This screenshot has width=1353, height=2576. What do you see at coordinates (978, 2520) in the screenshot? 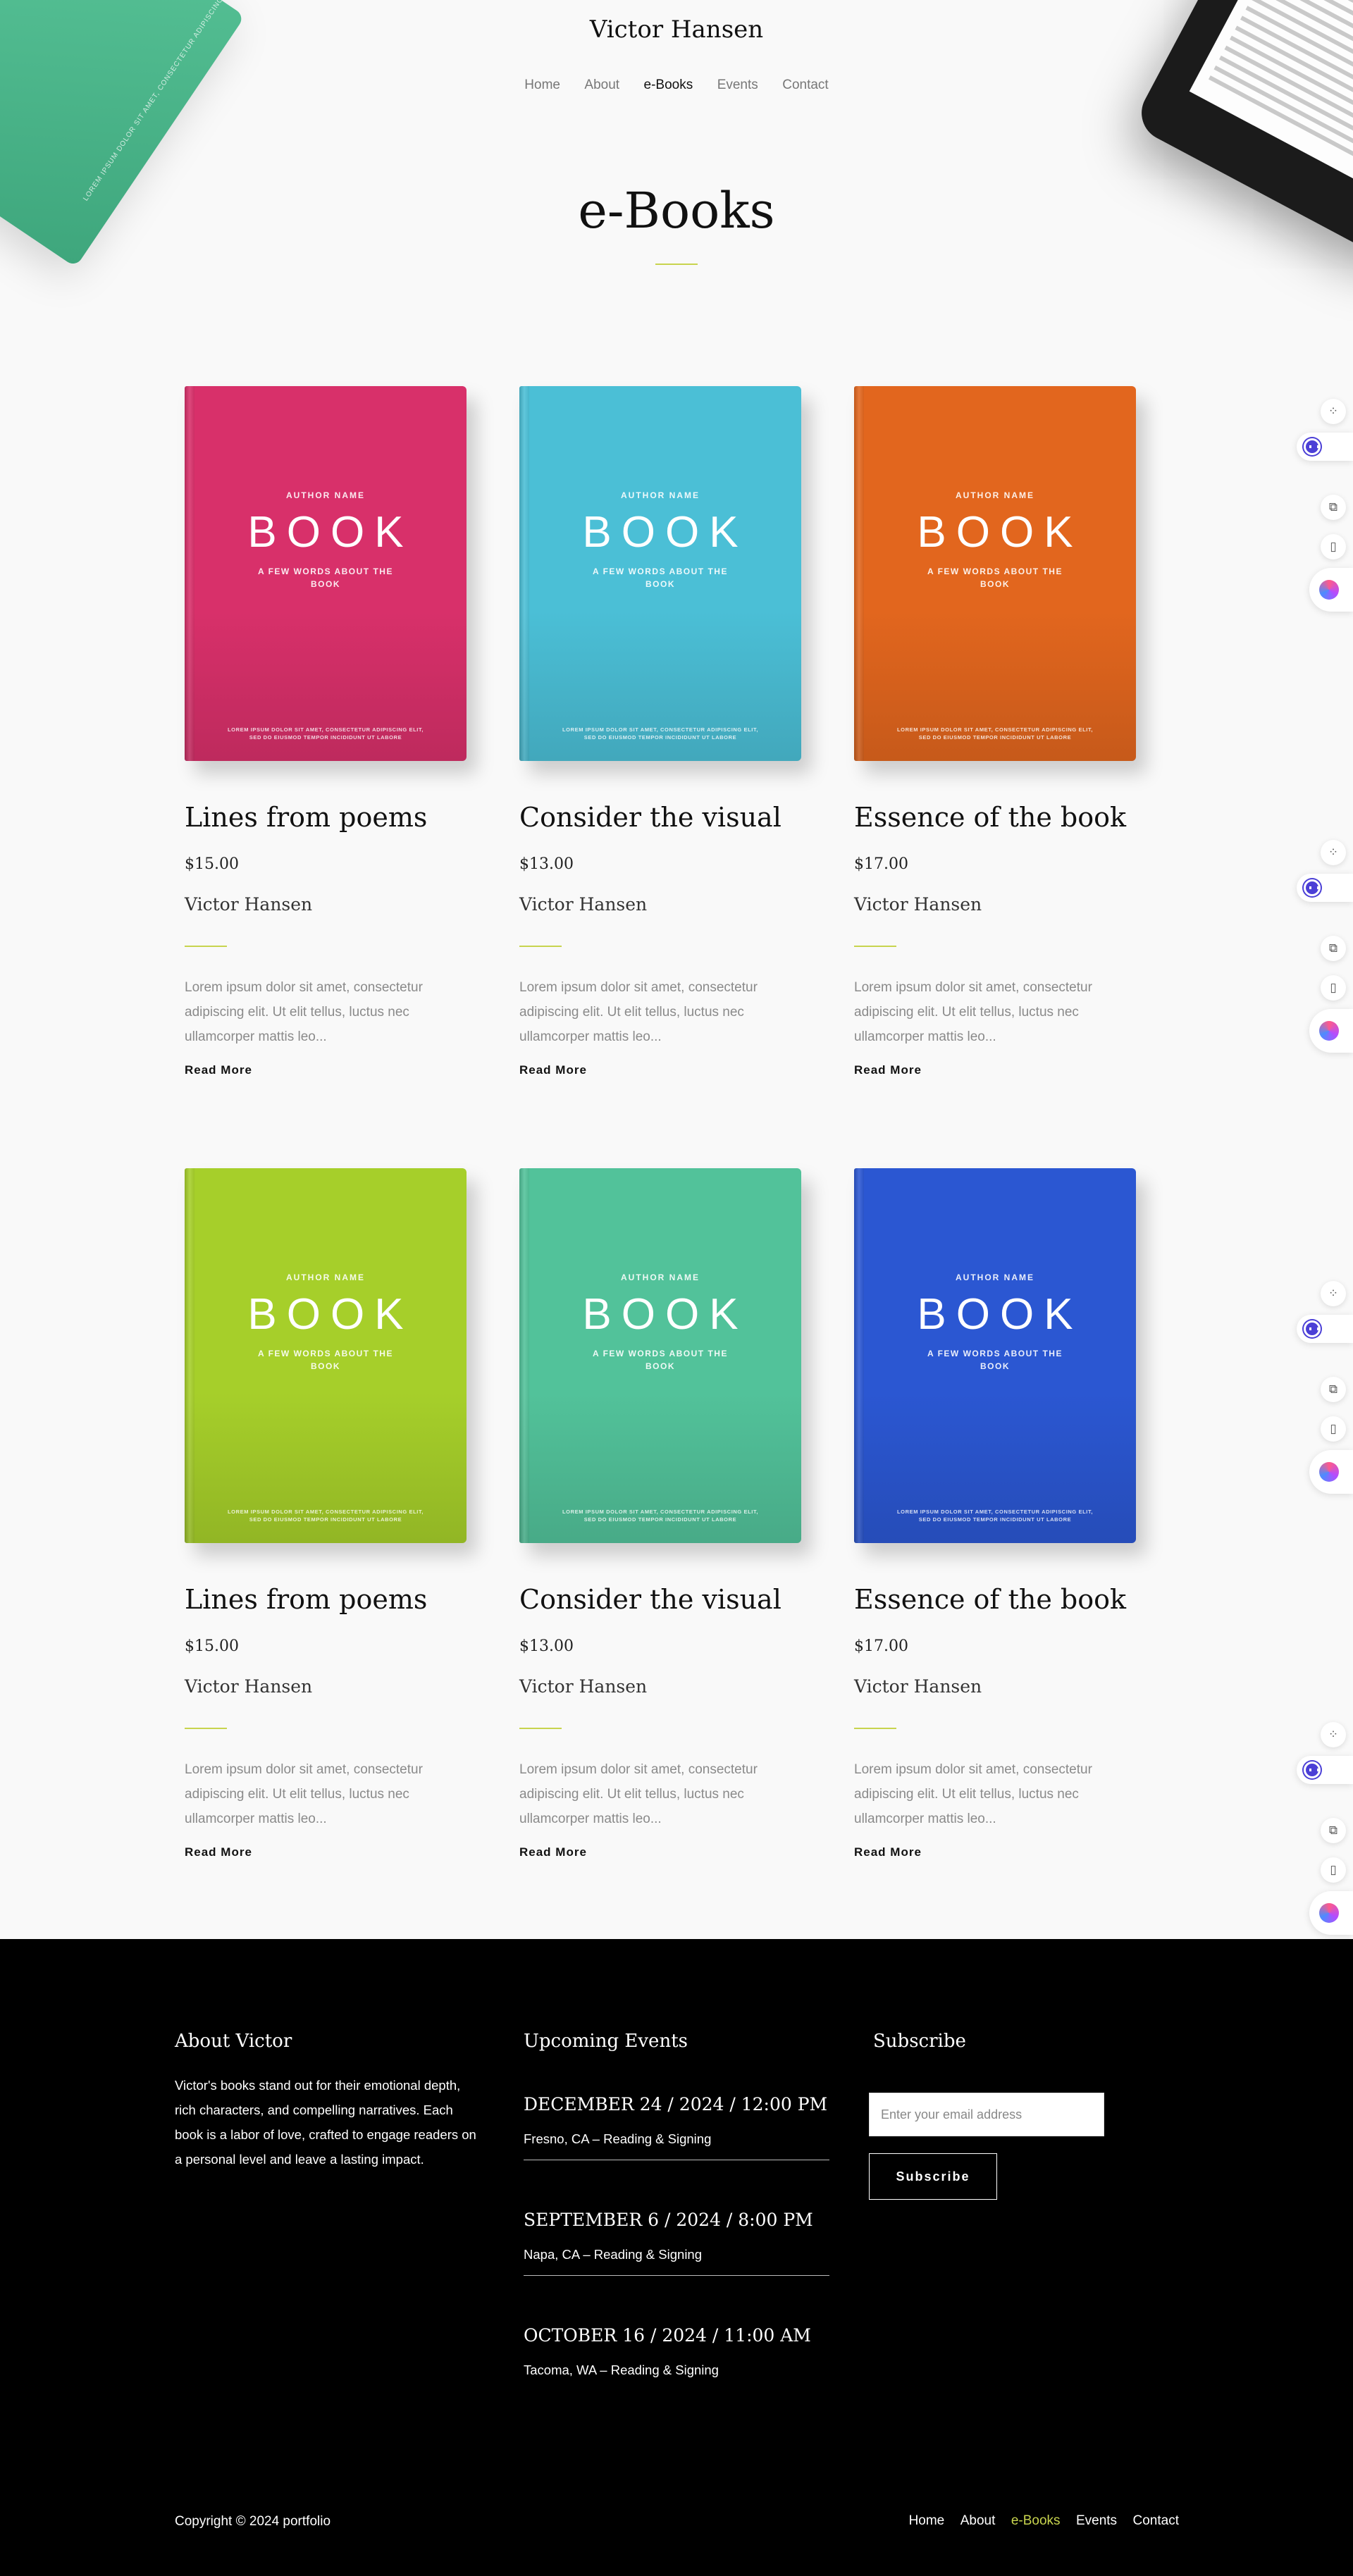
I see `footer-nav-about: About` at bounding box center [978, 2520].